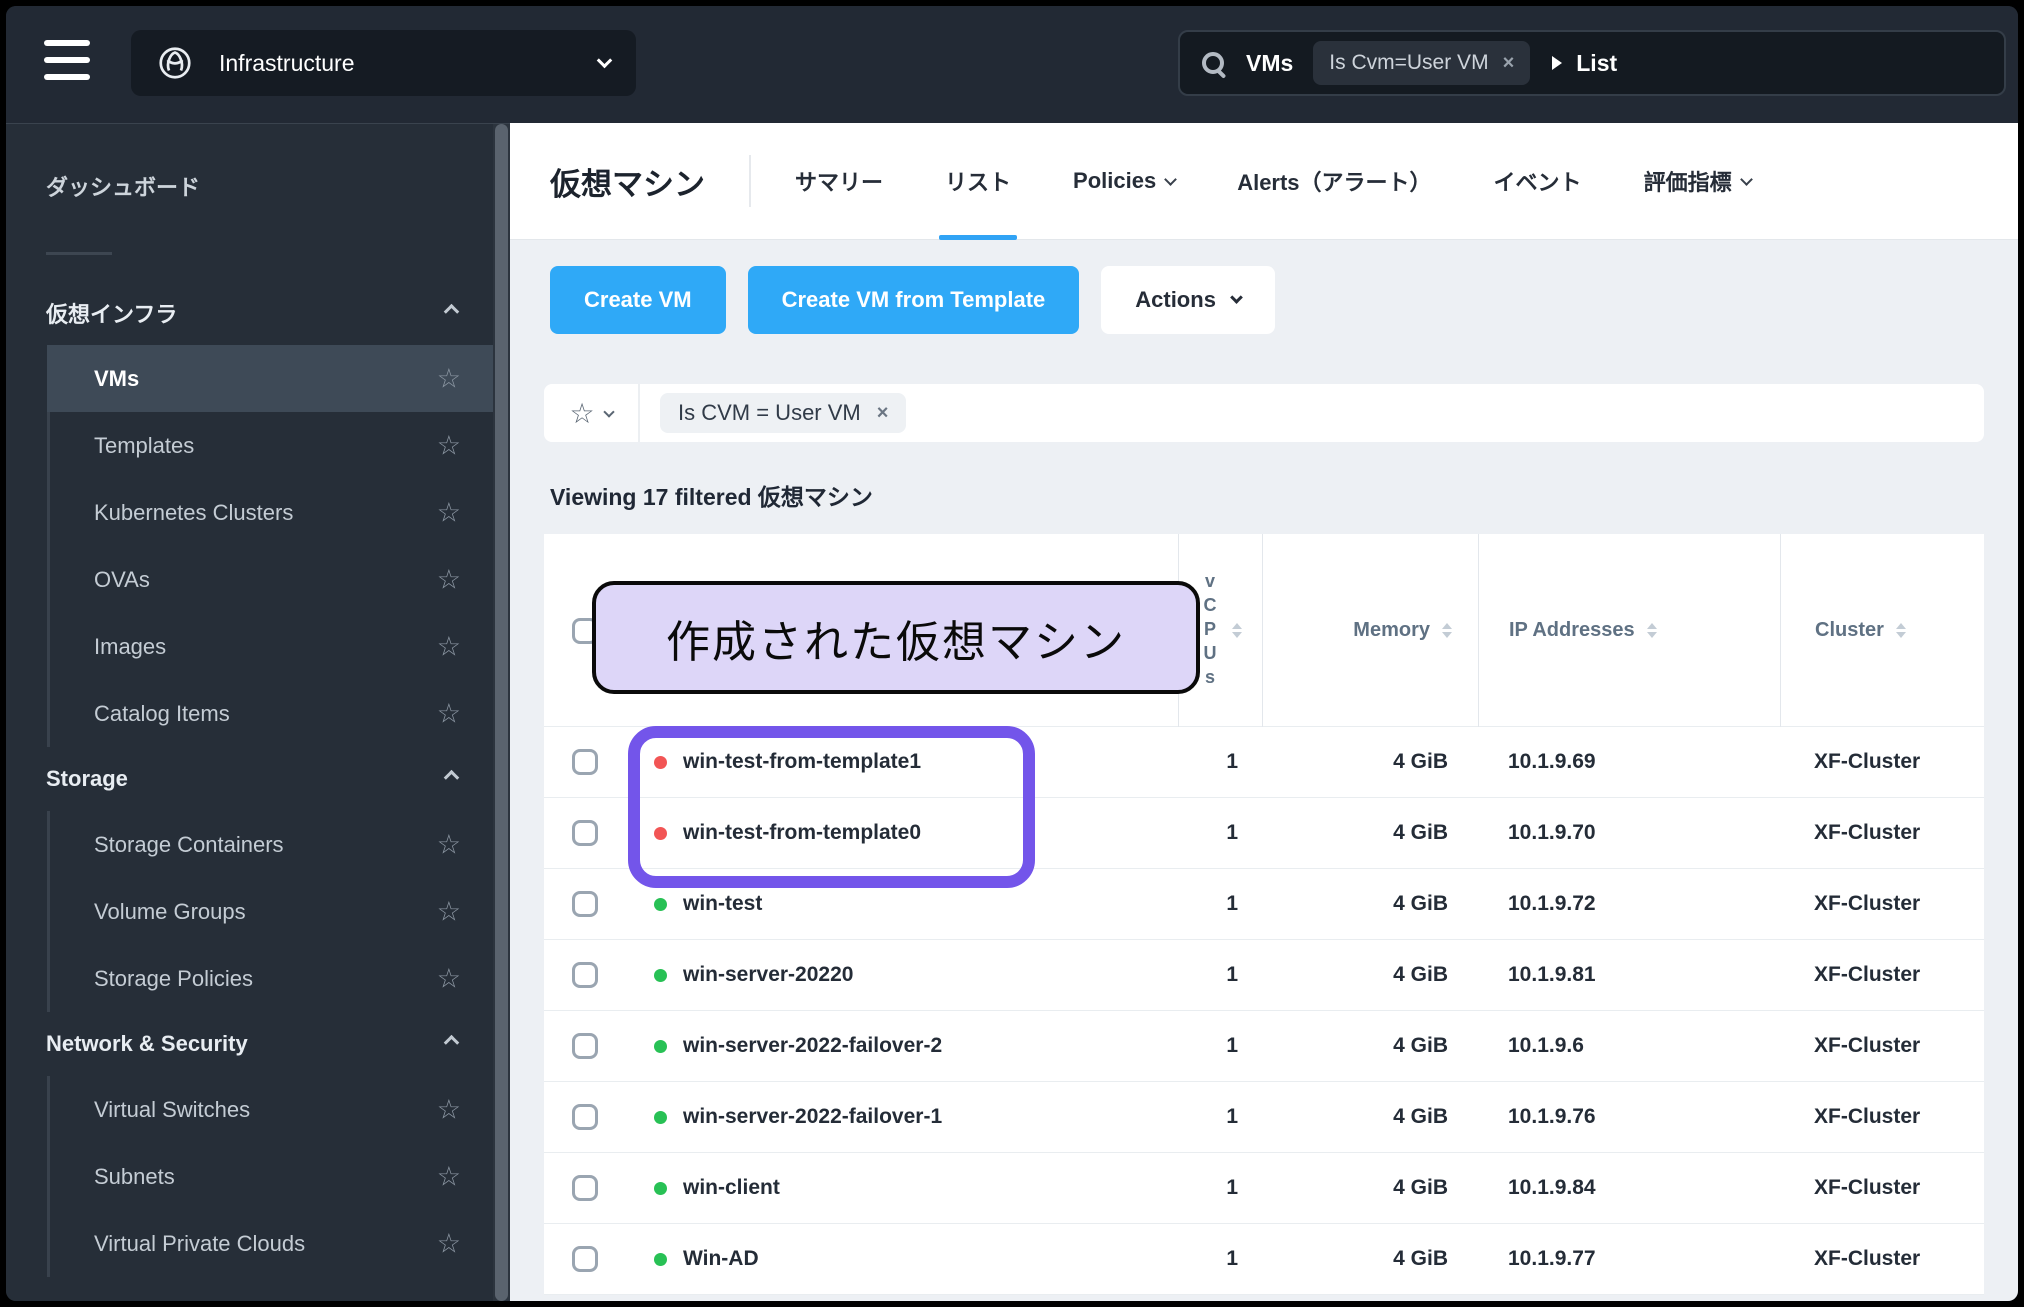  What do you see at coordinates (249, 313) in the screenshot?
I see `sidebar-section-virtual-infrastructure: 仮想インフラ` at bounding box center [249, 313].